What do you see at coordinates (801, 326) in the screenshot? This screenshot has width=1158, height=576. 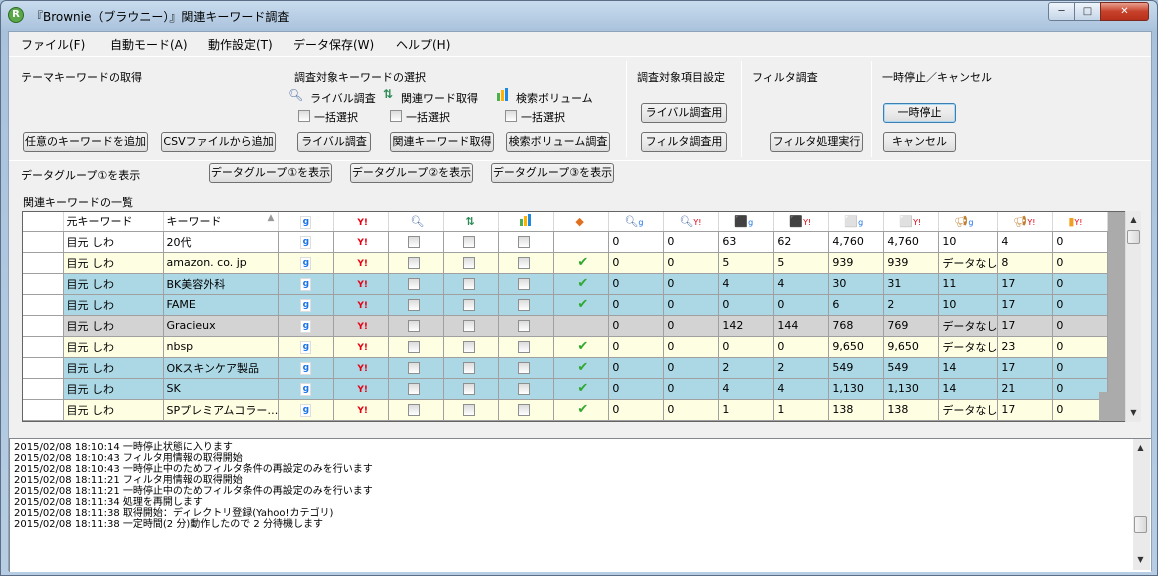 I see `value-cell: 144` at bounding box center [801, 326].